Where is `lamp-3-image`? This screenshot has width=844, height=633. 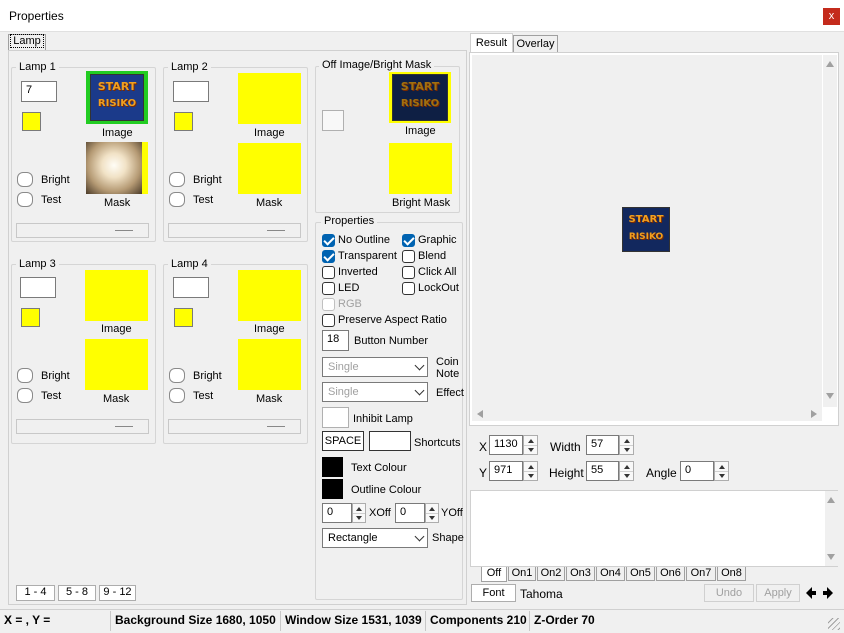
lamp-3-image is located at coordinates (116, 295).